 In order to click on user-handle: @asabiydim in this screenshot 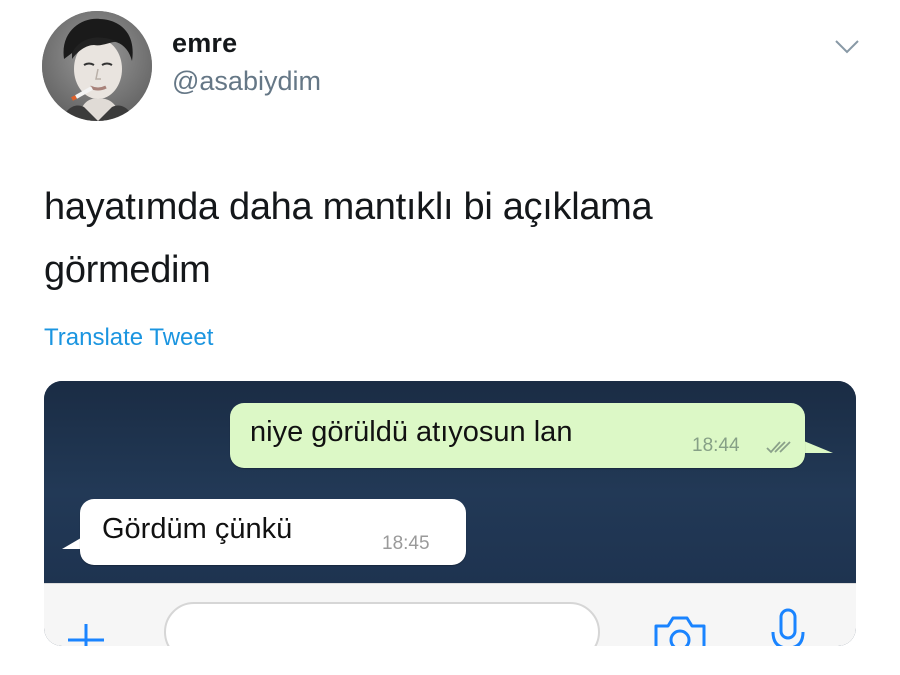, I will do `click(246, 81)`.